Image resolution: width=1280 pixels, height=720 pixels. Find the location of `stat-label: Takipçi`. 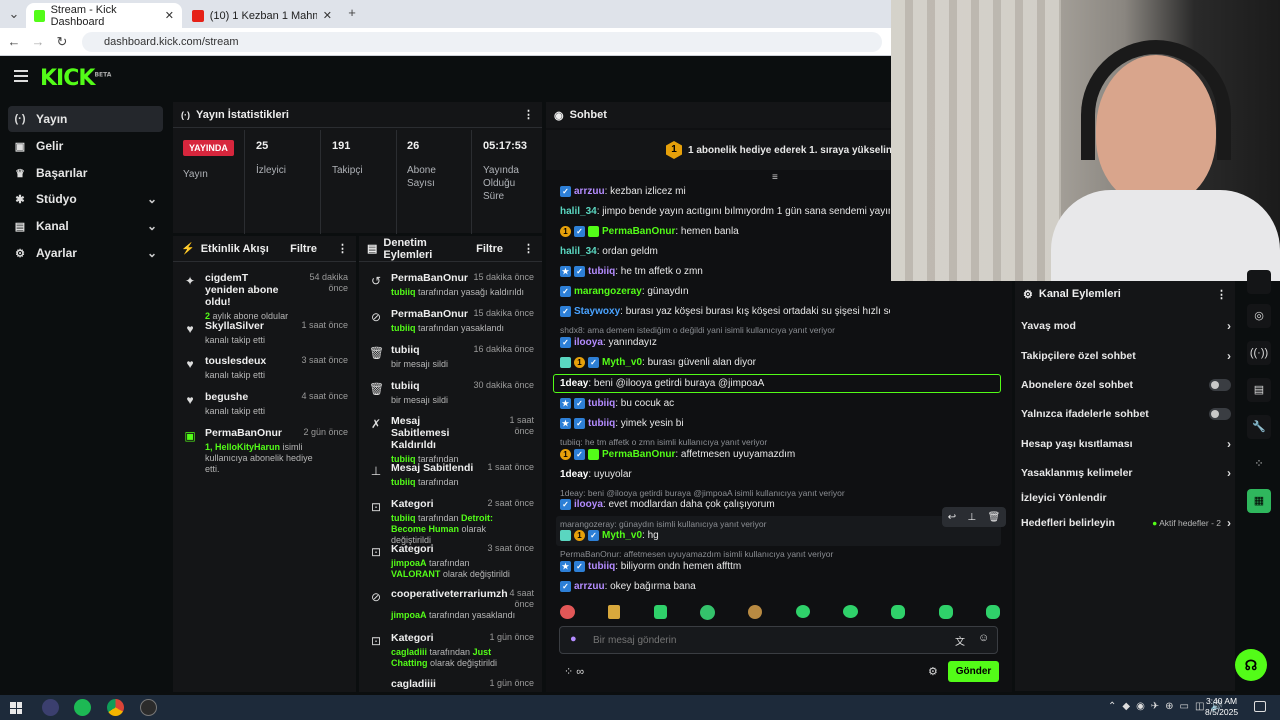

stat-label: Takipçi is located at coordinates (347, 170).